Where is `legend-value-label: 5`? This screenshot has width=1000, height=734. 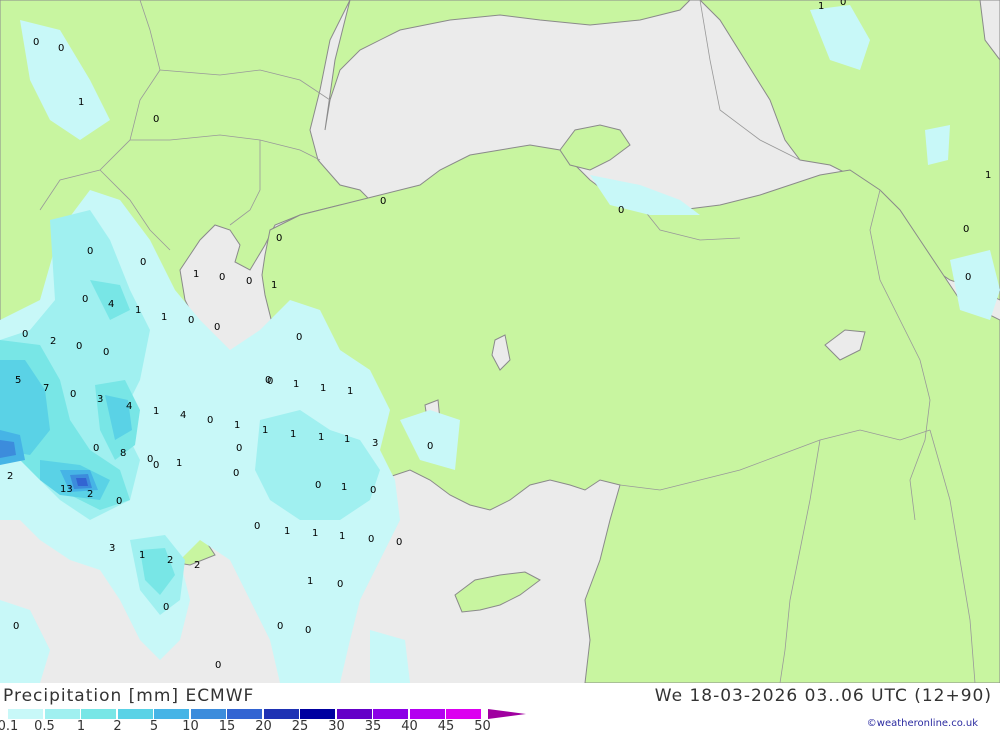
legend-value-label: 5 is located at coordinates (154, 726).